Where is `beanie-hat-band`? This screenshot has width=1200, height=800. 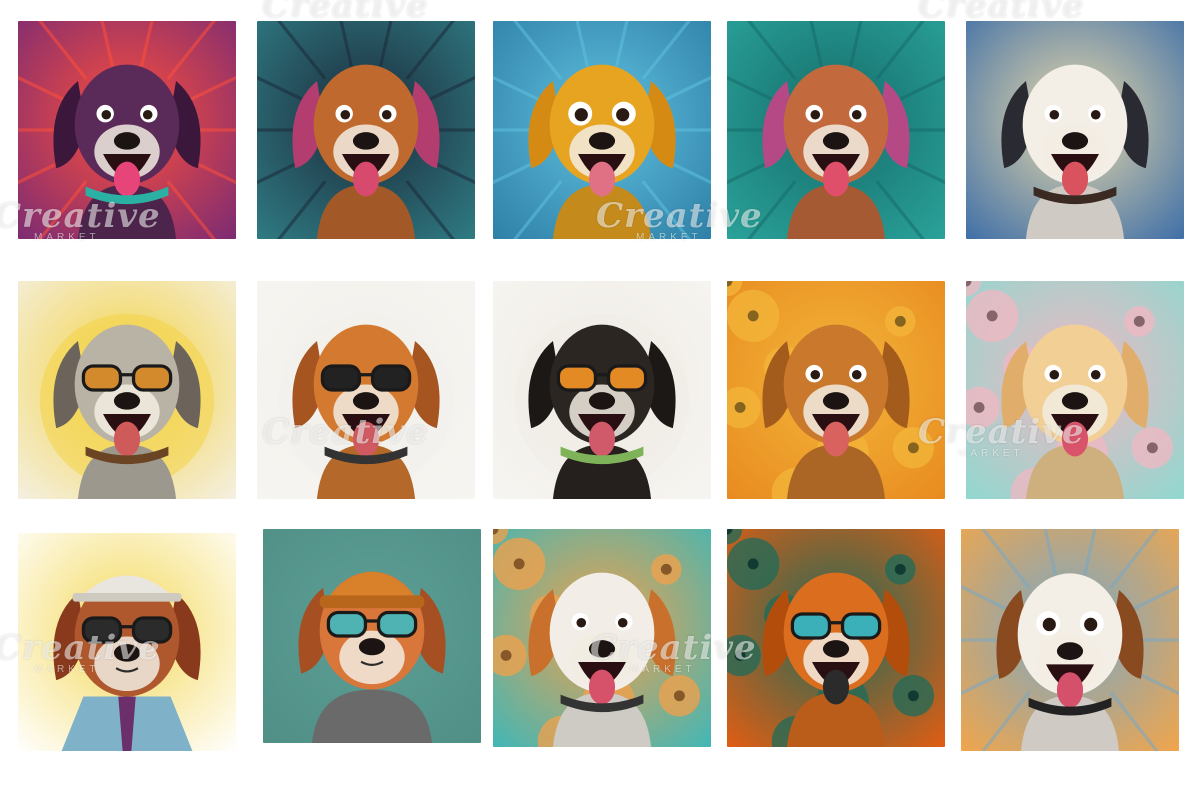
beanie-hat-band is located at coordinates (372, 602).